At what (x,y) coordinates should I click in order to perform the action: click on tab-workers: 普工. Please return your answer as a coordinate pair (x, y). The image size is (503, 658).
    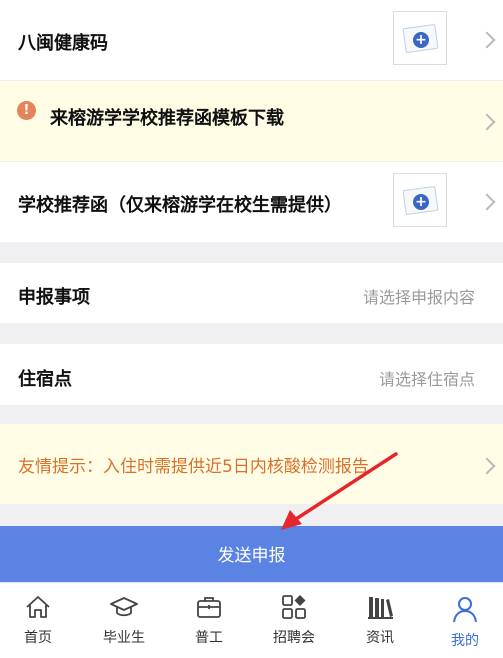
    Looking at the image, I should click on (209, 620).